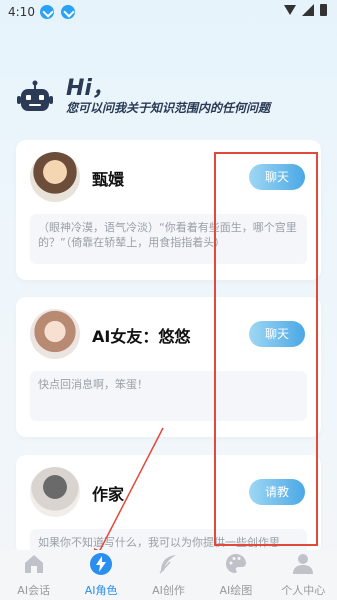  Describe the element at coordinates (236, 590) in the screenshot. I see `tab-label: AI绘图` at that location.